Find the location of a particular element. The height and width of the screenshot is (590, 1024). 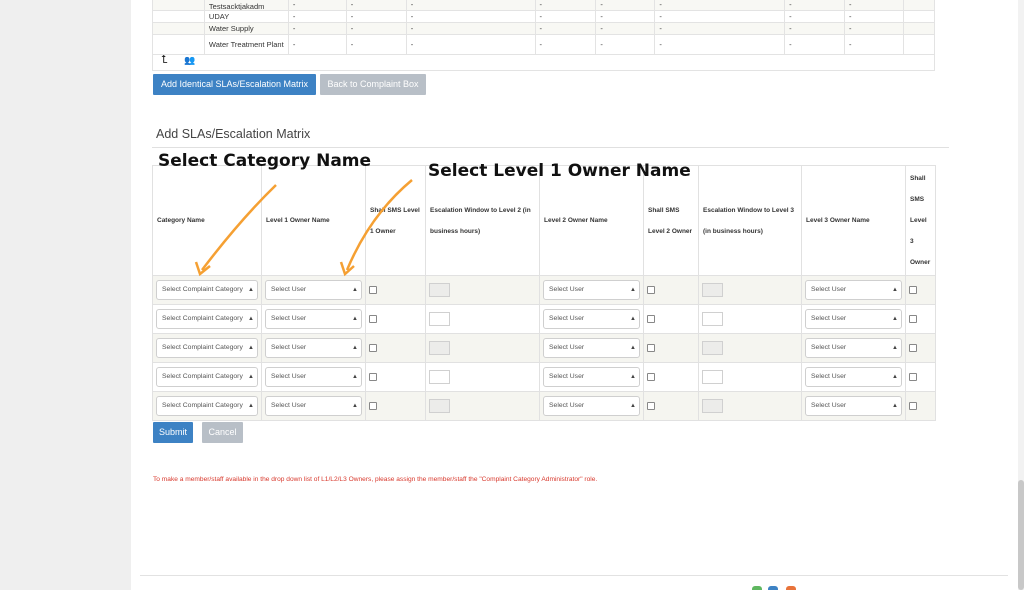

back-to-complaint-box-button: Back to Complaint Box is located at coordinates (373, 84).